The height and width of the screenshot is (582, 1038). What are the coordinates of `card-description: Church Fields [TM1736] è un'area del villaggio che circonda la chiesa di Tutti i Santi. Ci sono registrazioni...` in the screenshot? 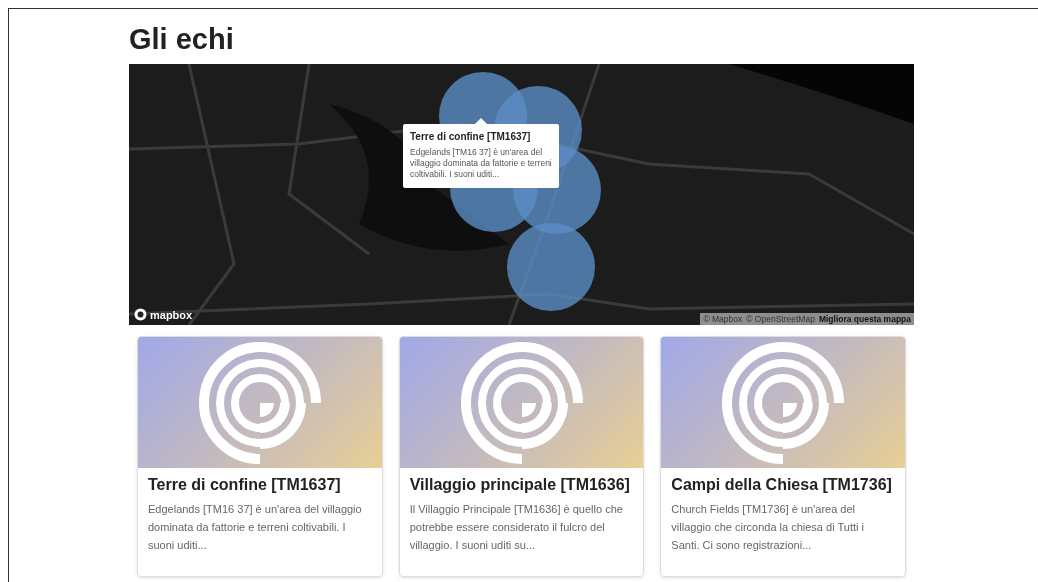 It's located at (768, 527).